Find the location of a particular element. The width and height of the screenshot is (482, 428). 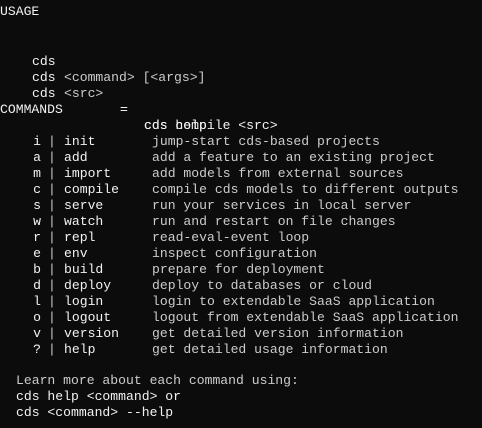

usage-heading: USAGE is located at coordinates (20, 11).